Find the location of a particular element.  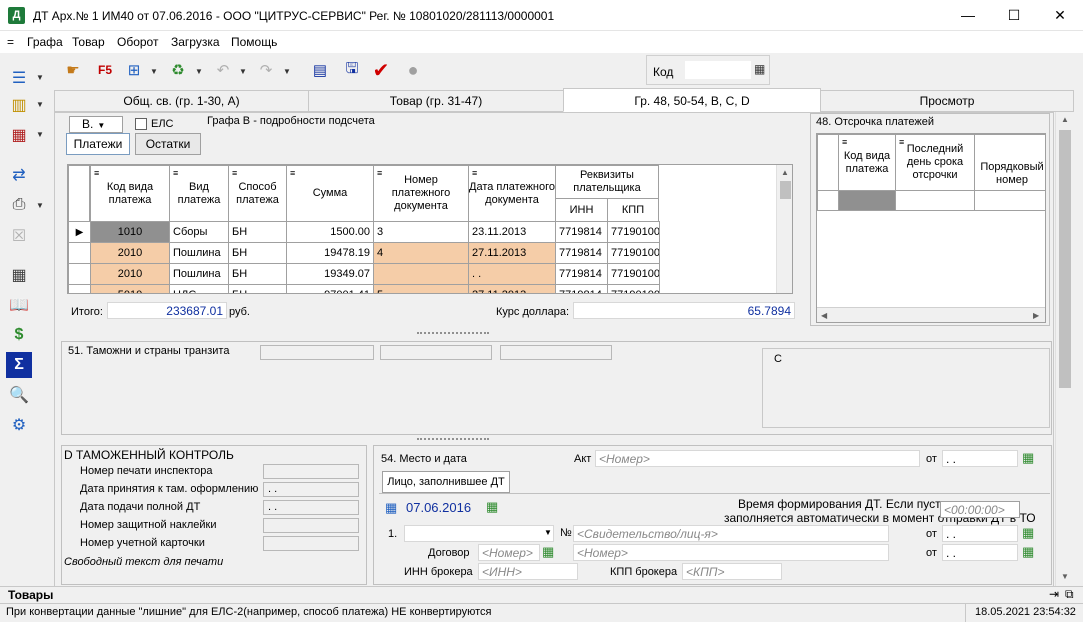

menu-pomosch: Помощь is located at coordinates (254, 42).